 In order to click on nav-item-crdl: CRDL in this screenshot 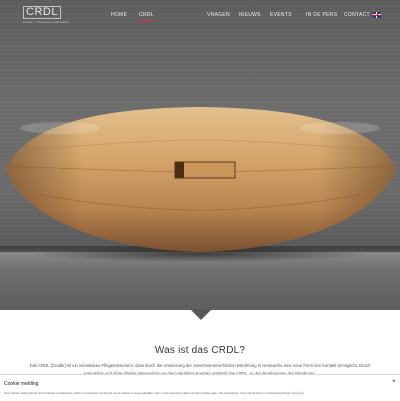, I will do `click(146, 16)`.